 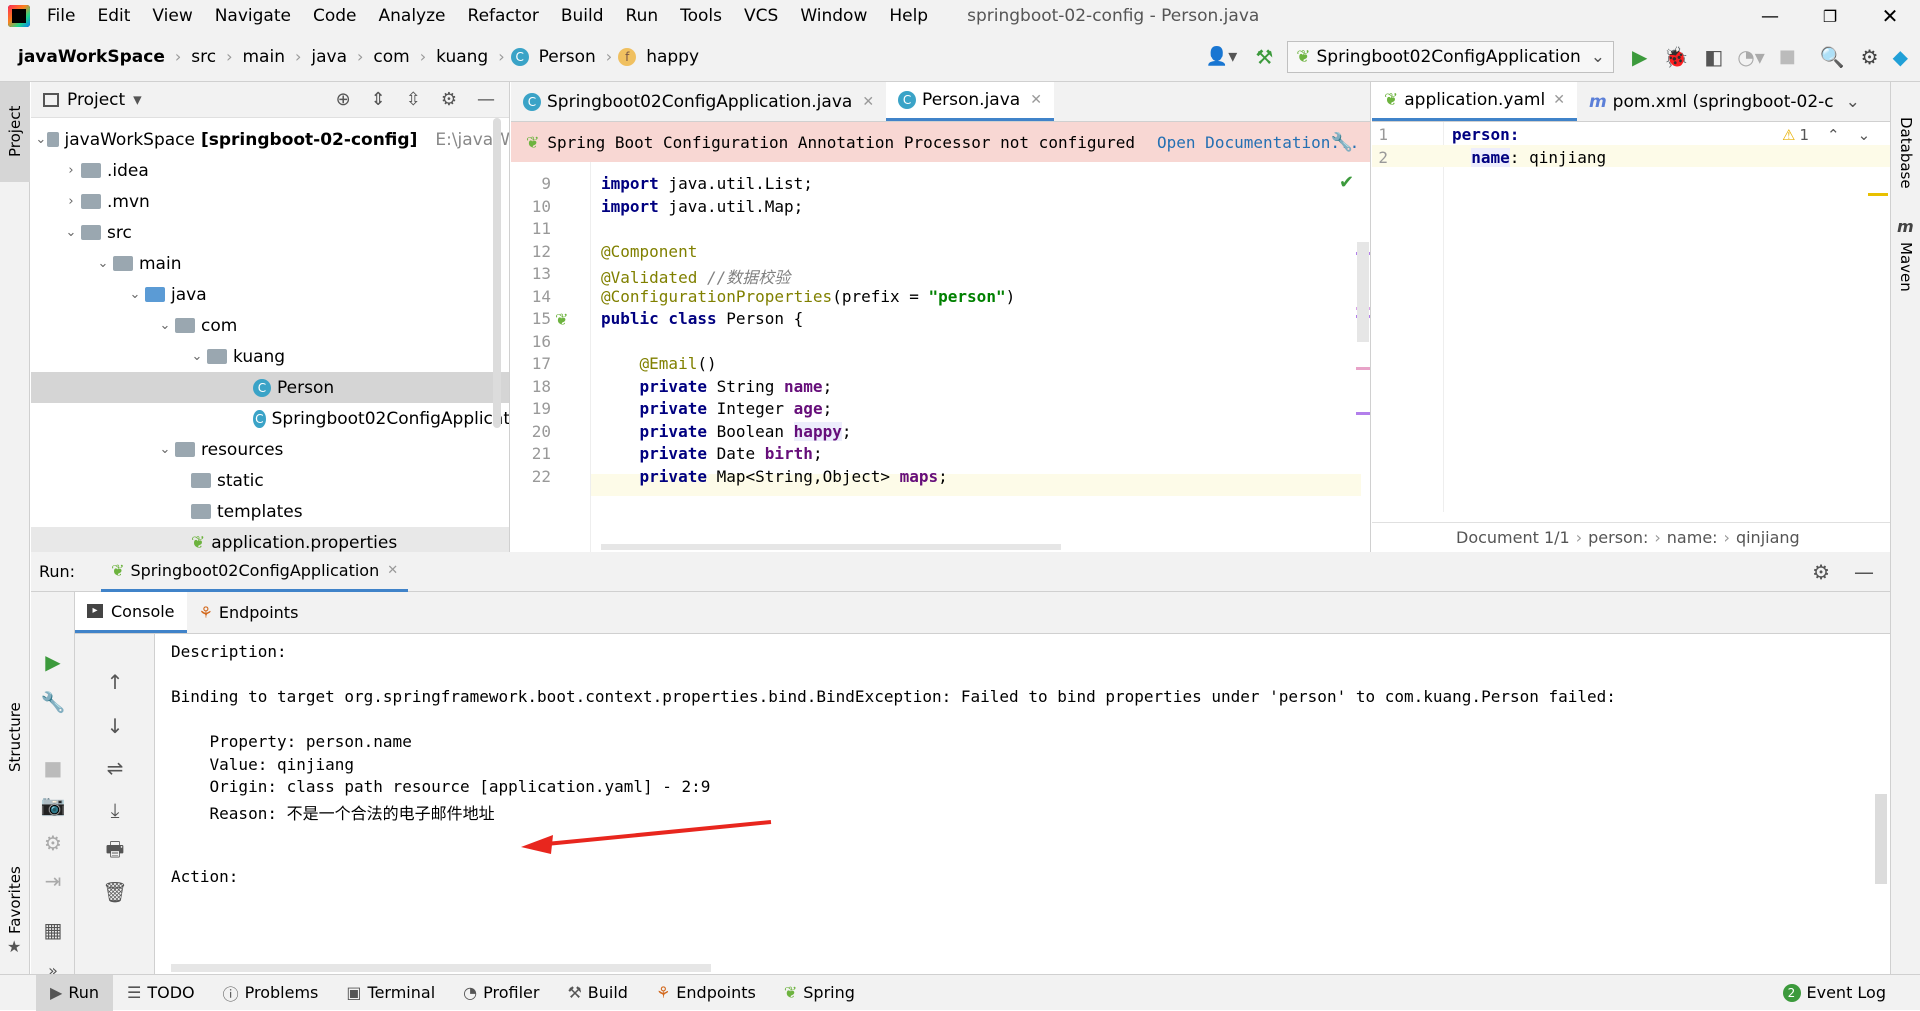 What do you see at coordinates (1832, 57) in the screenshot?
I see `search-icon: 🔍` at bounding box center [1832, 57].